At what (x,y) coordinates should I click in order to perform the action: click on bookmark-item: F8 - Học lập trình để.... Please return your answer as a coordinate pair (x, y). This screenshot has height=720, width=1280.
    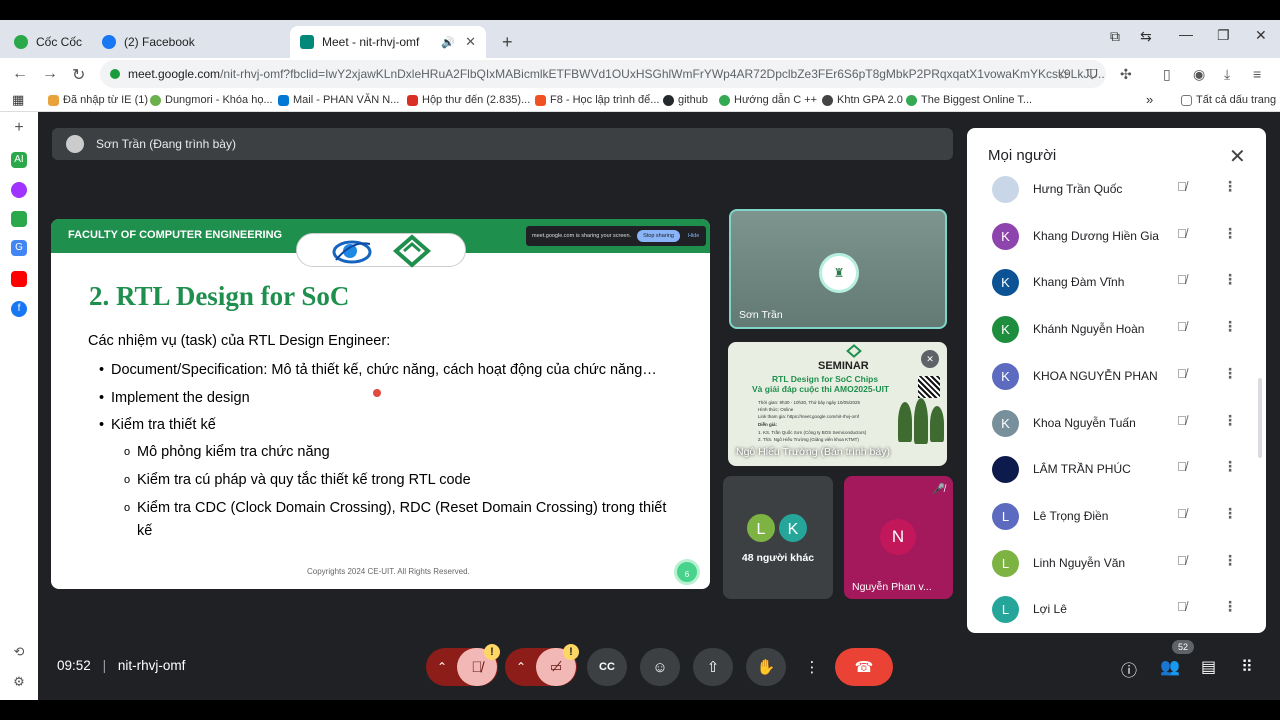
    Looking at the image, I should click on (597, 100).